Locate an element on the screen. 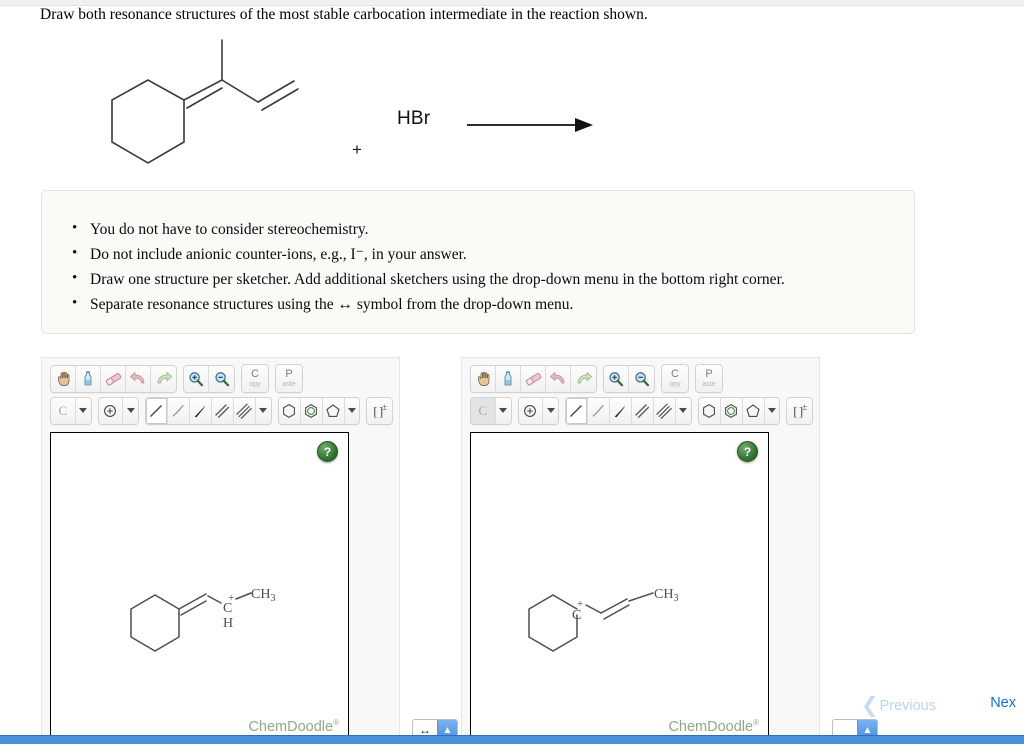 Image resolution: width=1024 pixels, height=744 pixels. previous-button: ❮ Previous is located at coordinates (898, 705).